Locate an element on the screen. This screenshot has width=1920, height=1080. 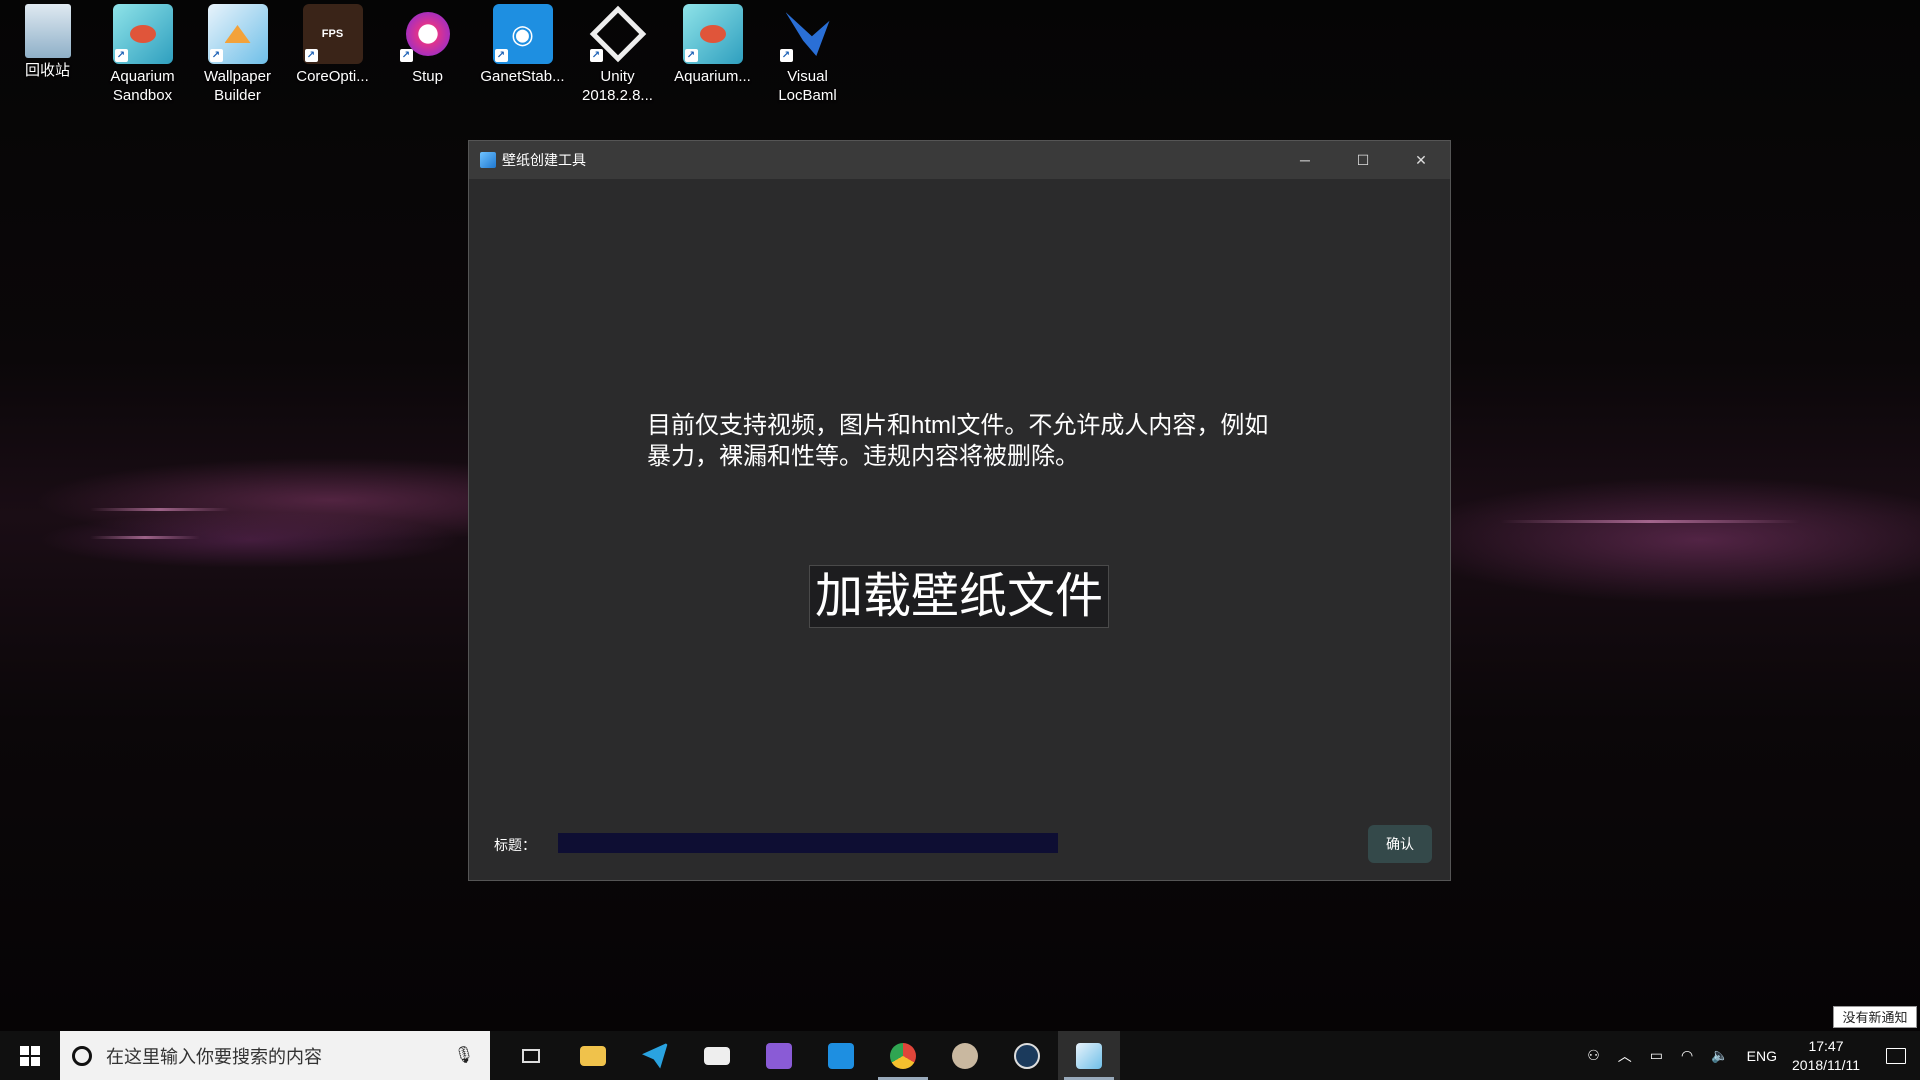
unity-icon: ↗ is located at coordinates (618, 34).